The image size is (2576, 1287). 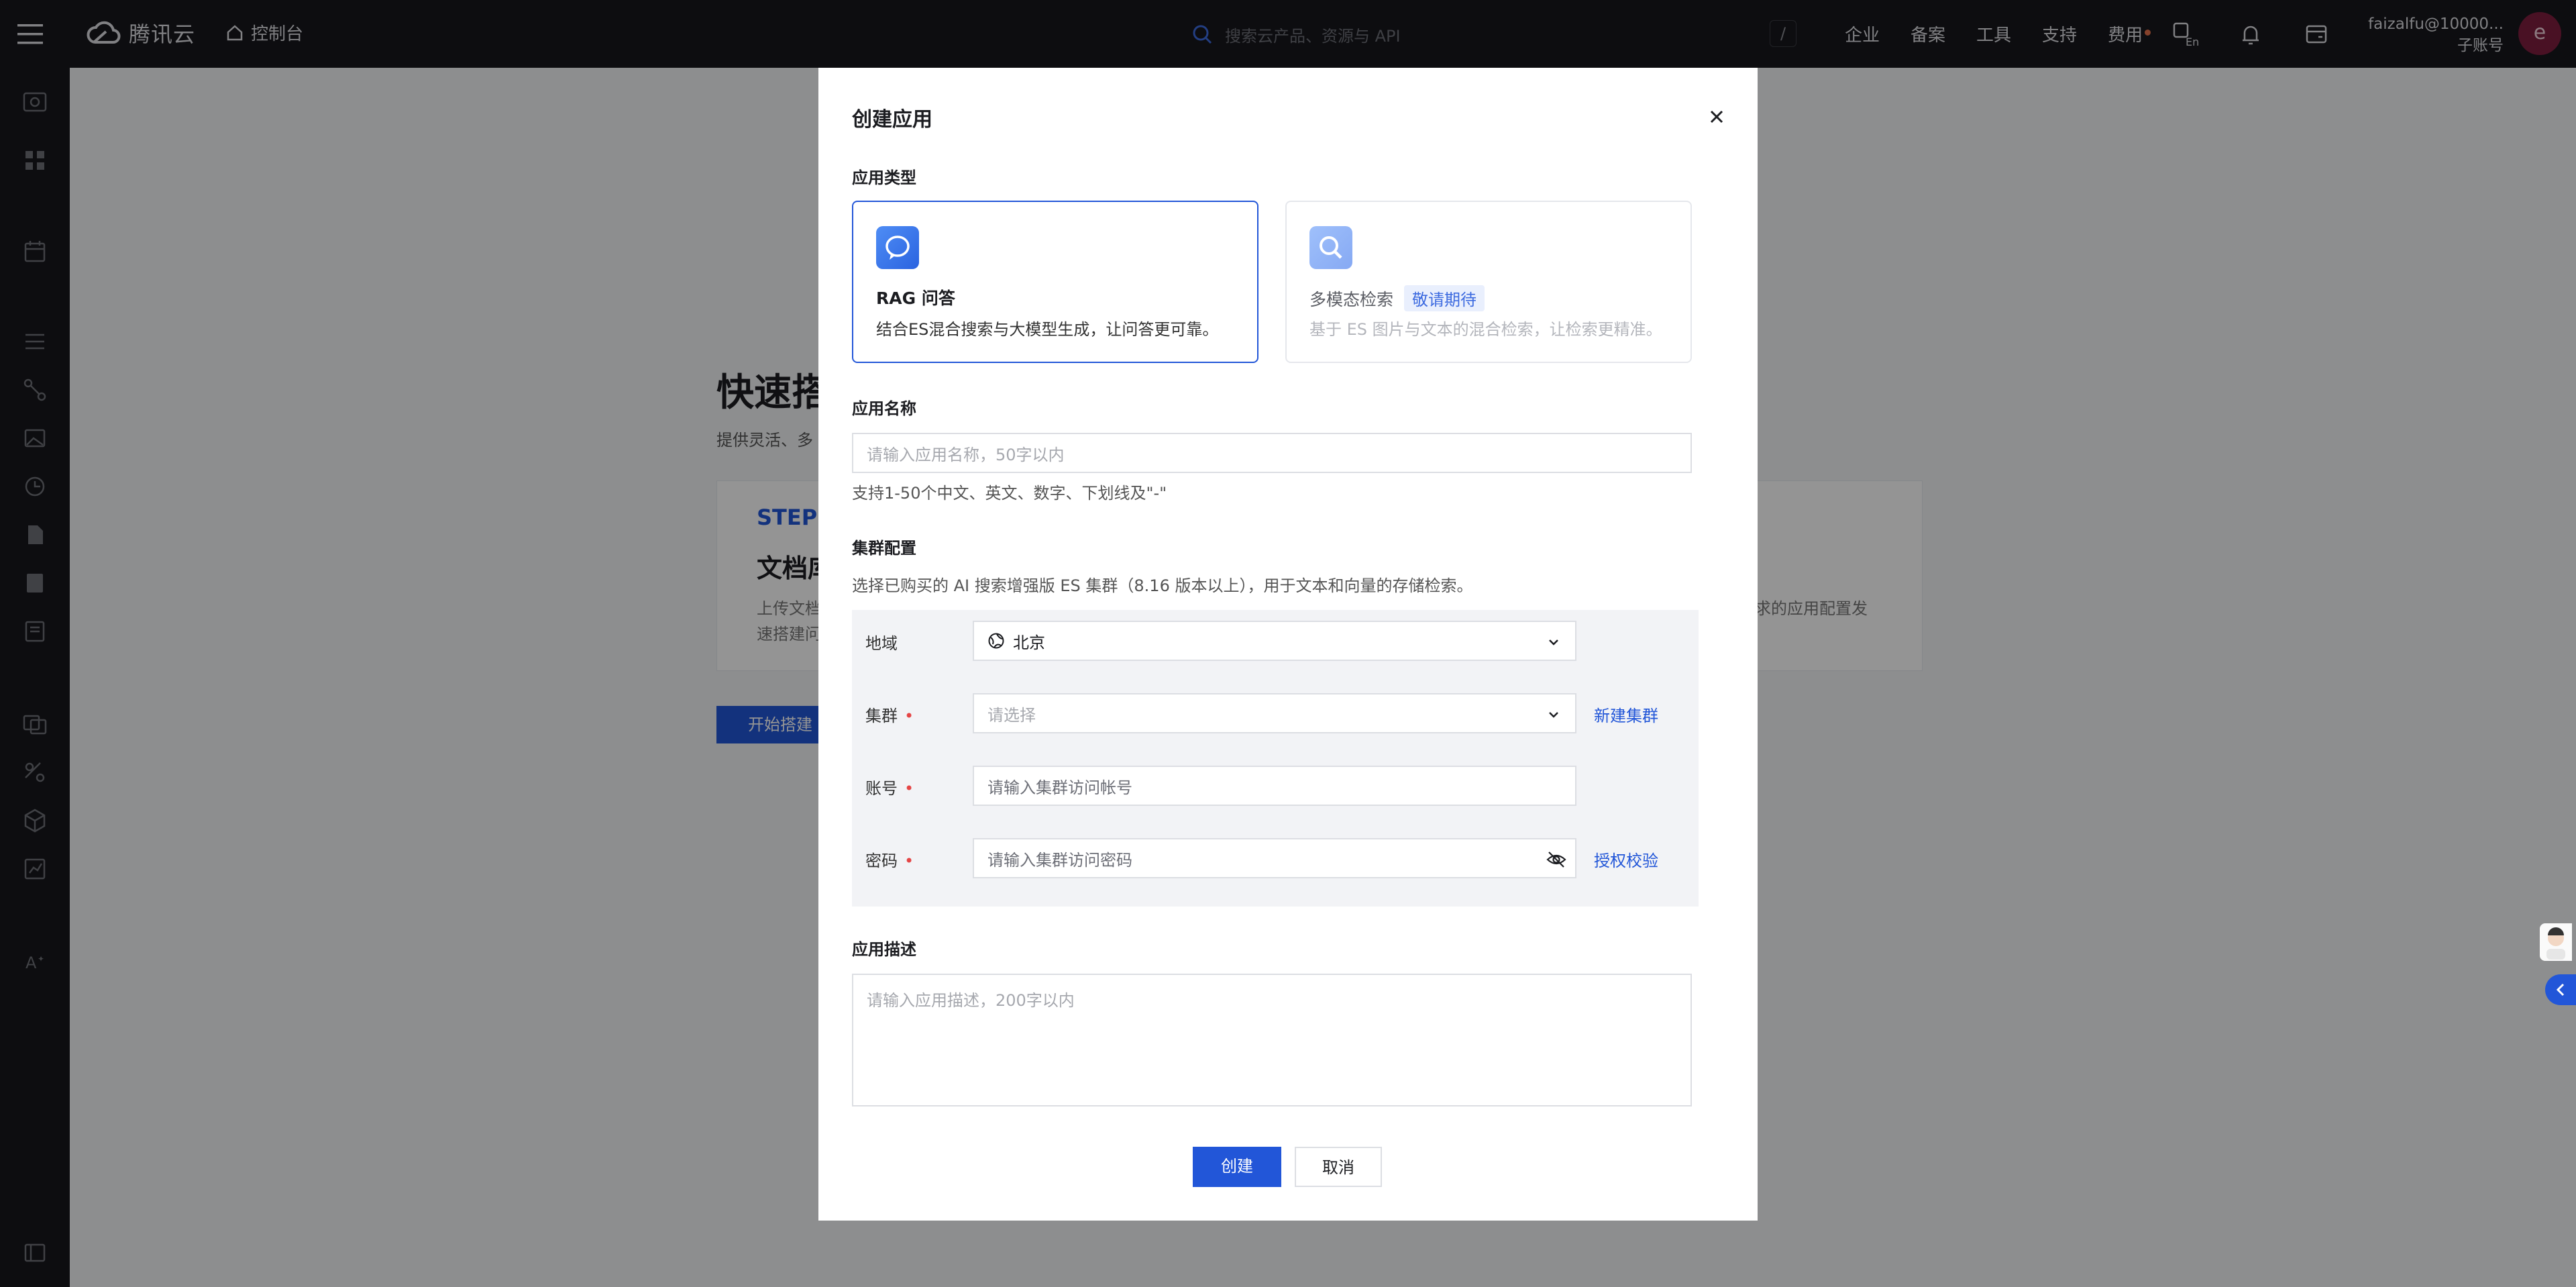 What do you see at coordinates (915, 298) in the screenshot?
I see `type-card-name: RAG 问答` at bounding box center [915, 298].